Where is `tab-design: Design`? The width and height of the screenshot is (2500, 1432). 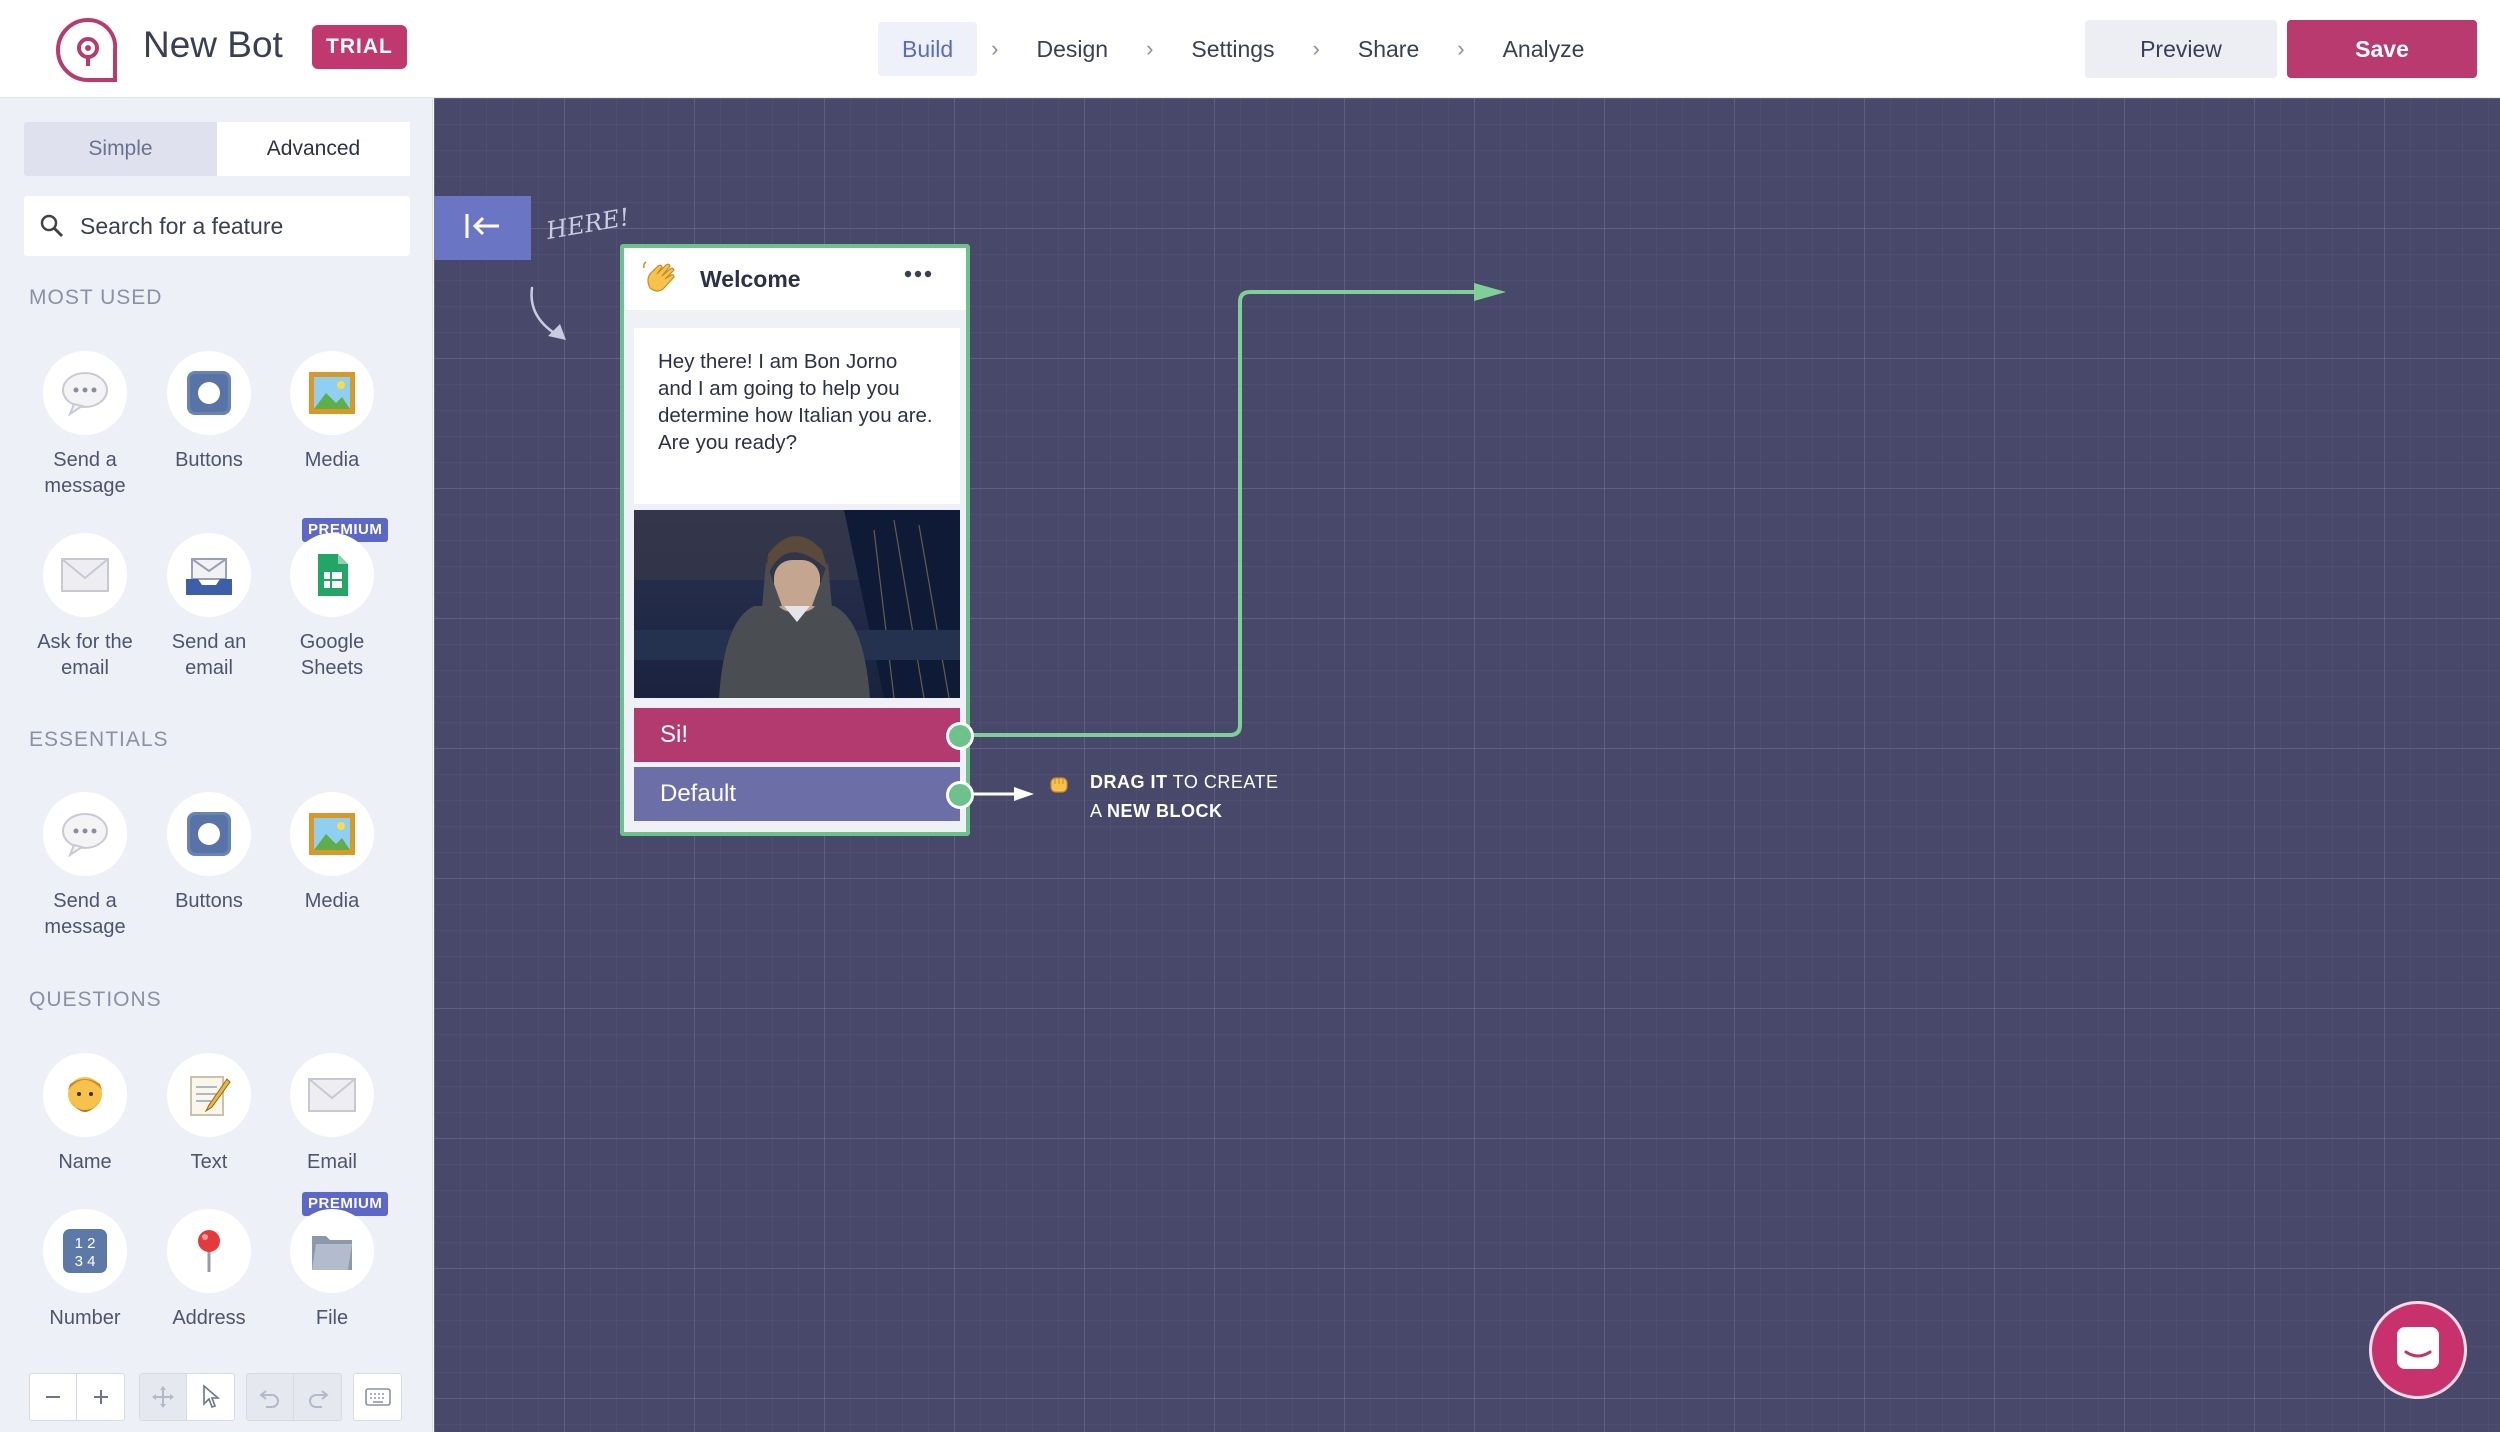 tab-design: Design is located at coordinates (1072, 49).